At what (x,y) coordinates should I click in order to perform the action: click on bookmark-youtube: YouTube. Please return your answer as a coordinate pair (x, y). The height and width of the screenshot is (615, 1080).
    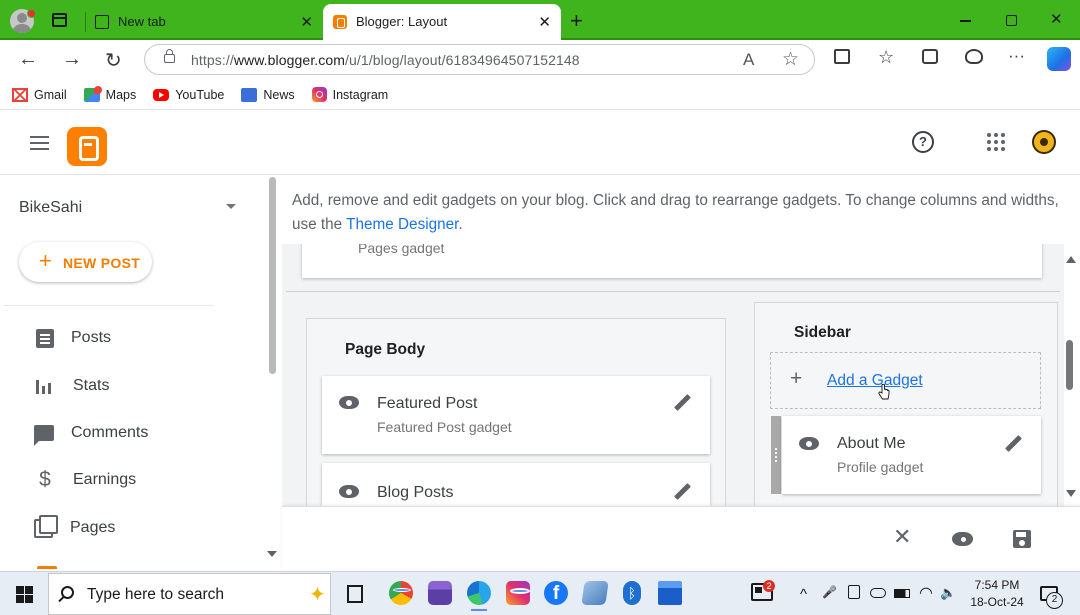
    Looking at the image, I should click on (188, 95).